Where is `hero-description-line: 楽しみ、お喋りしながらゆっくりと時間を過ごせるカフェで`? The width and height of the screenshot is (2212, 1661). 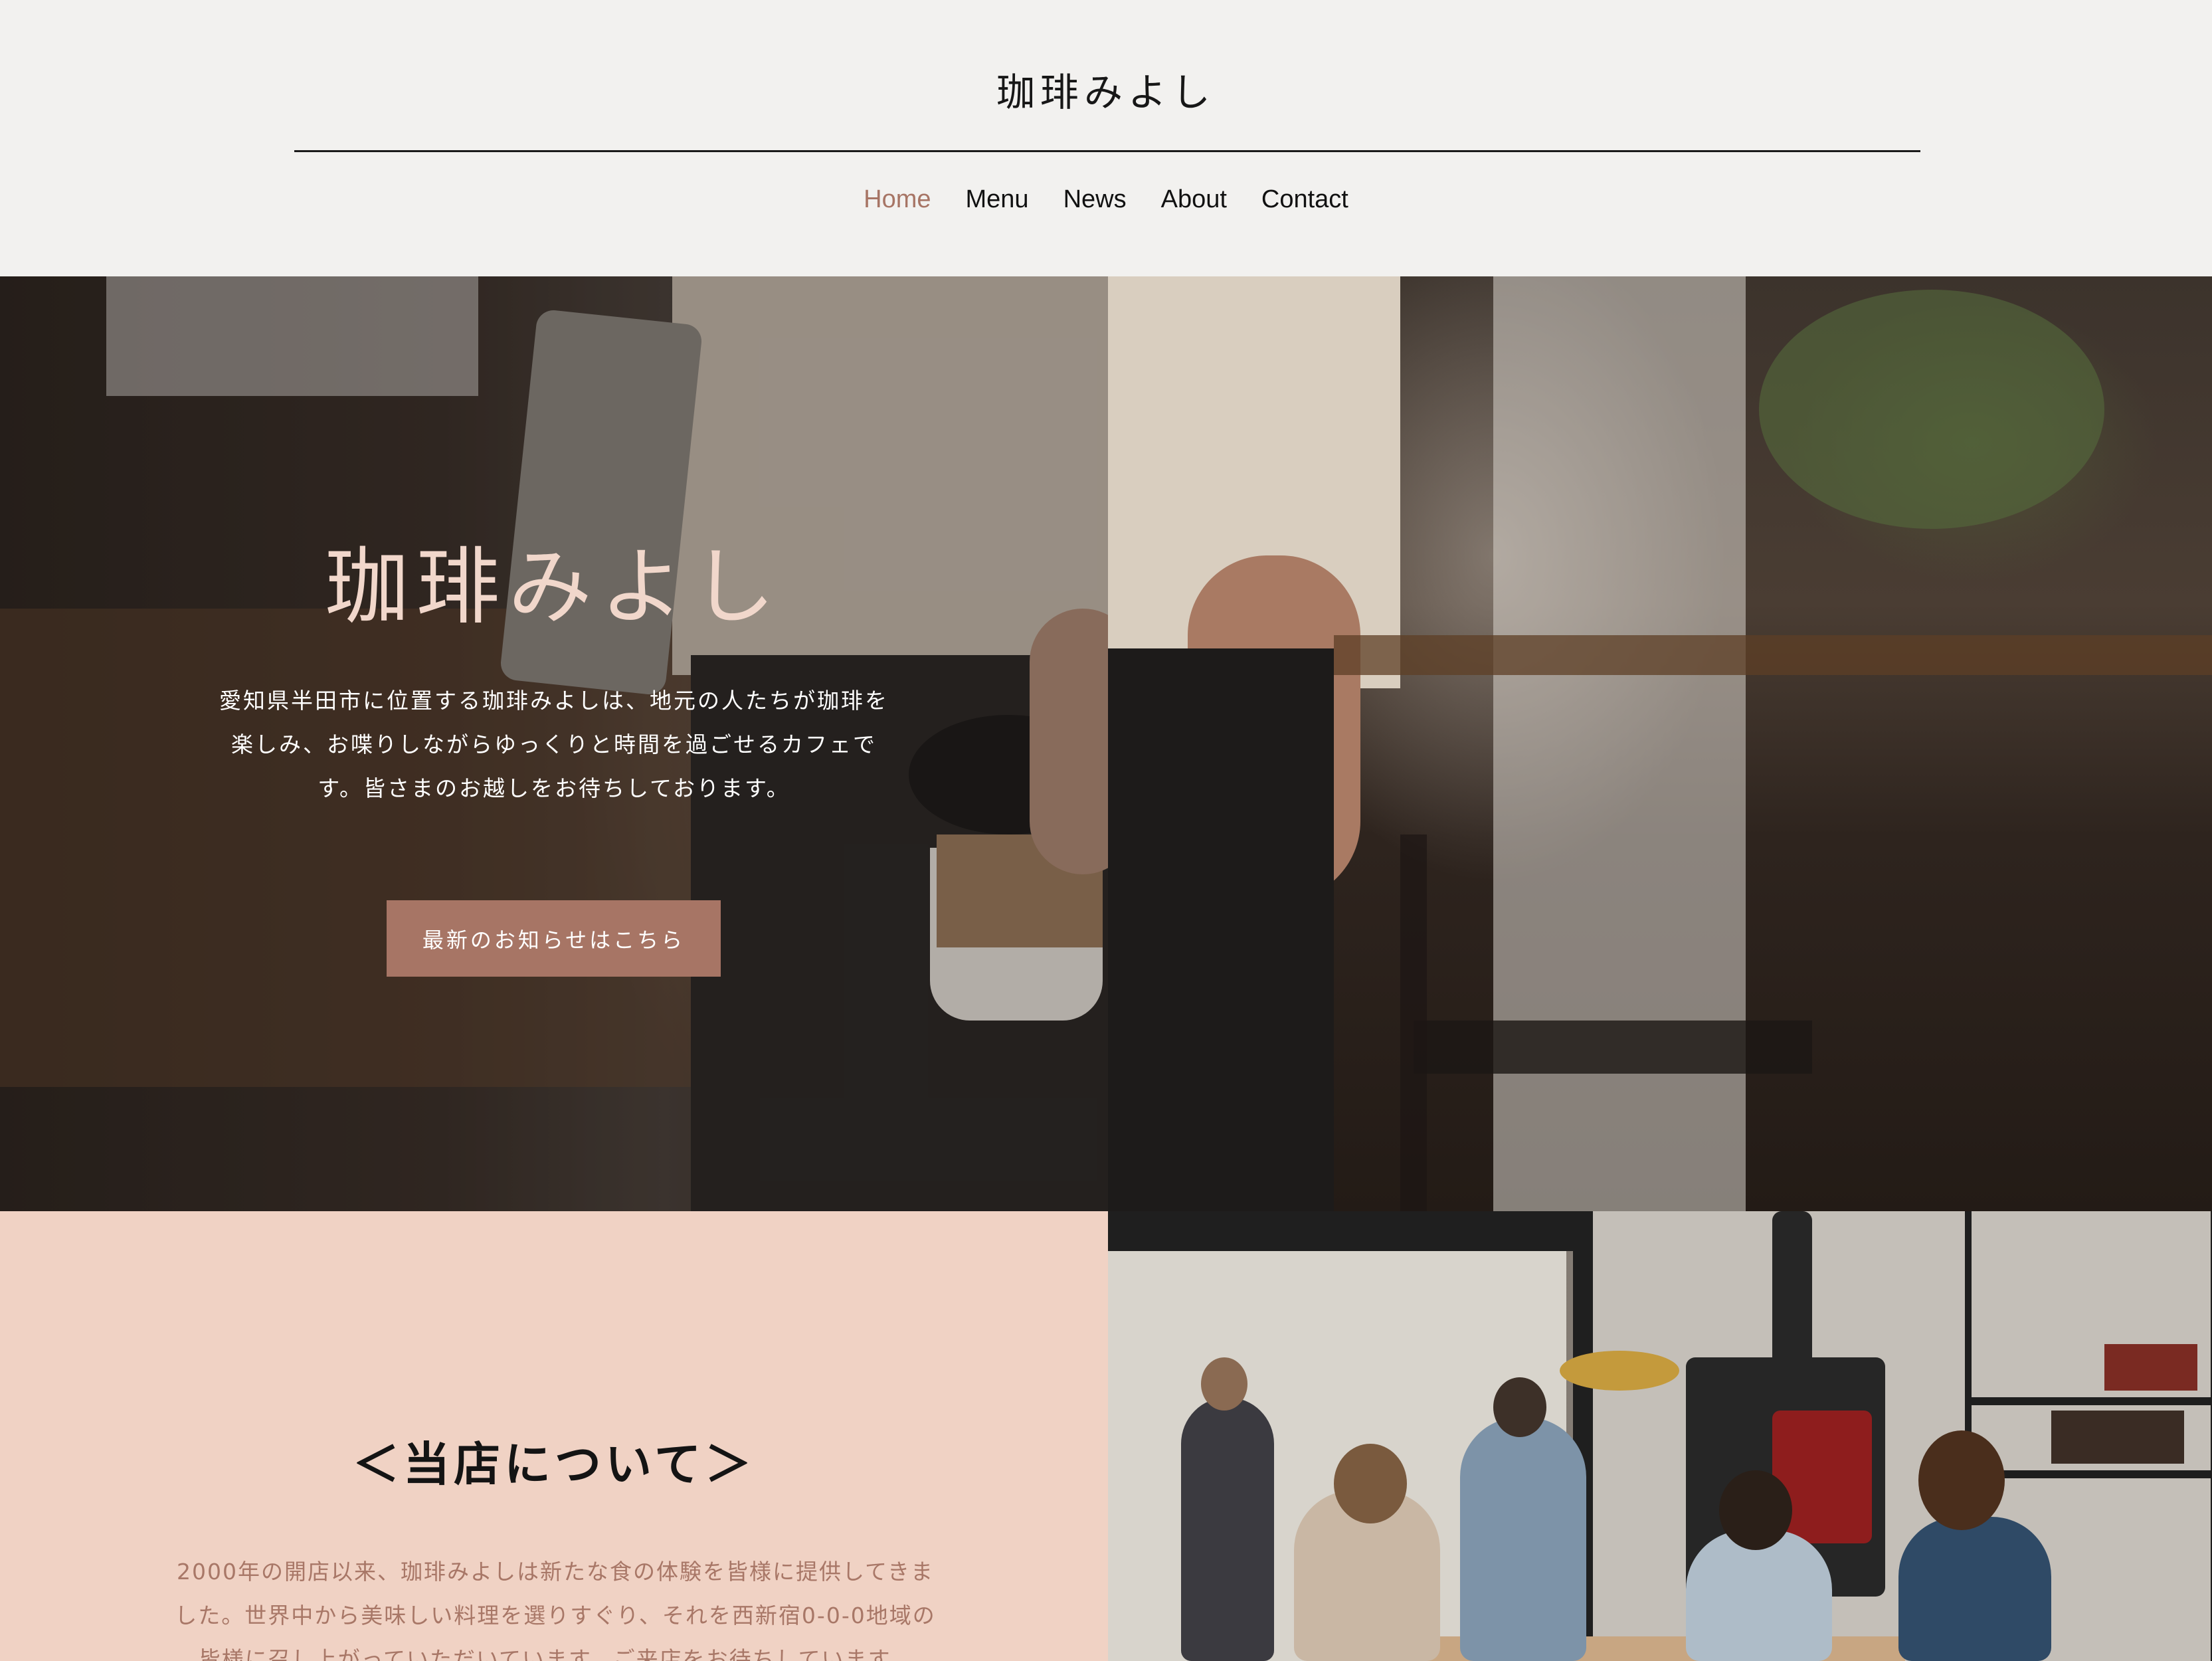 hero-description-line: 楽しみ、お喋りしながらゆっくりと時間を過ごせるカフェで is located at coordinates (554, 744).